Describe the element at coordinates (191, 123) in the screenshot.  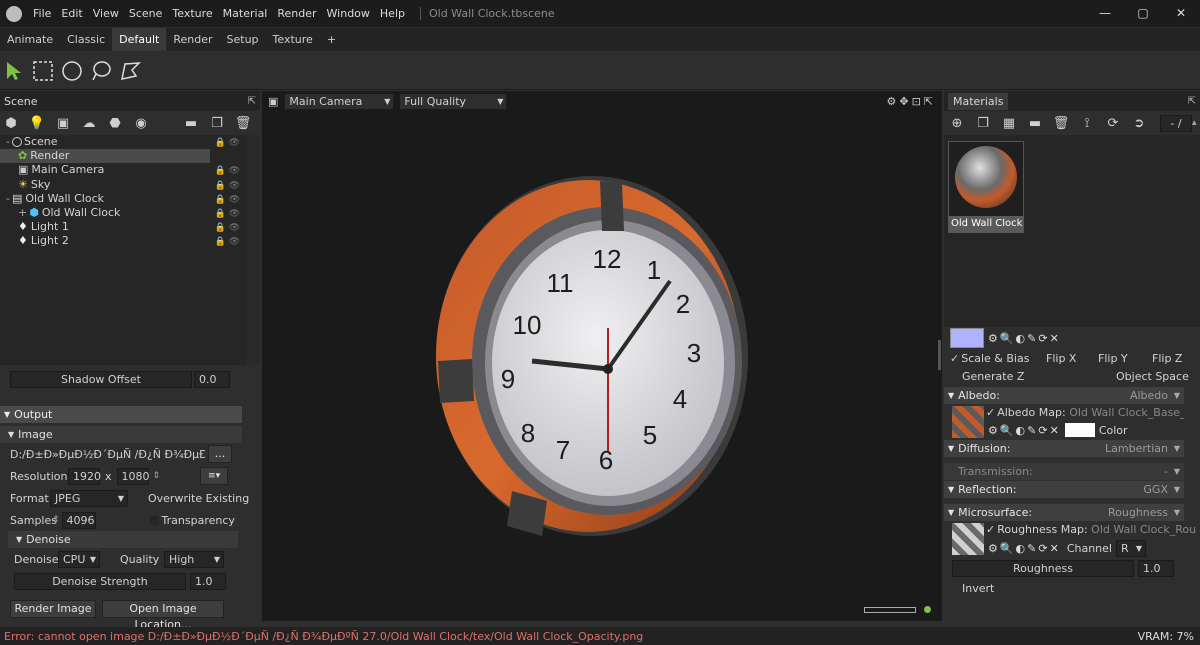
I see `folder-icon: ▬` at that location.